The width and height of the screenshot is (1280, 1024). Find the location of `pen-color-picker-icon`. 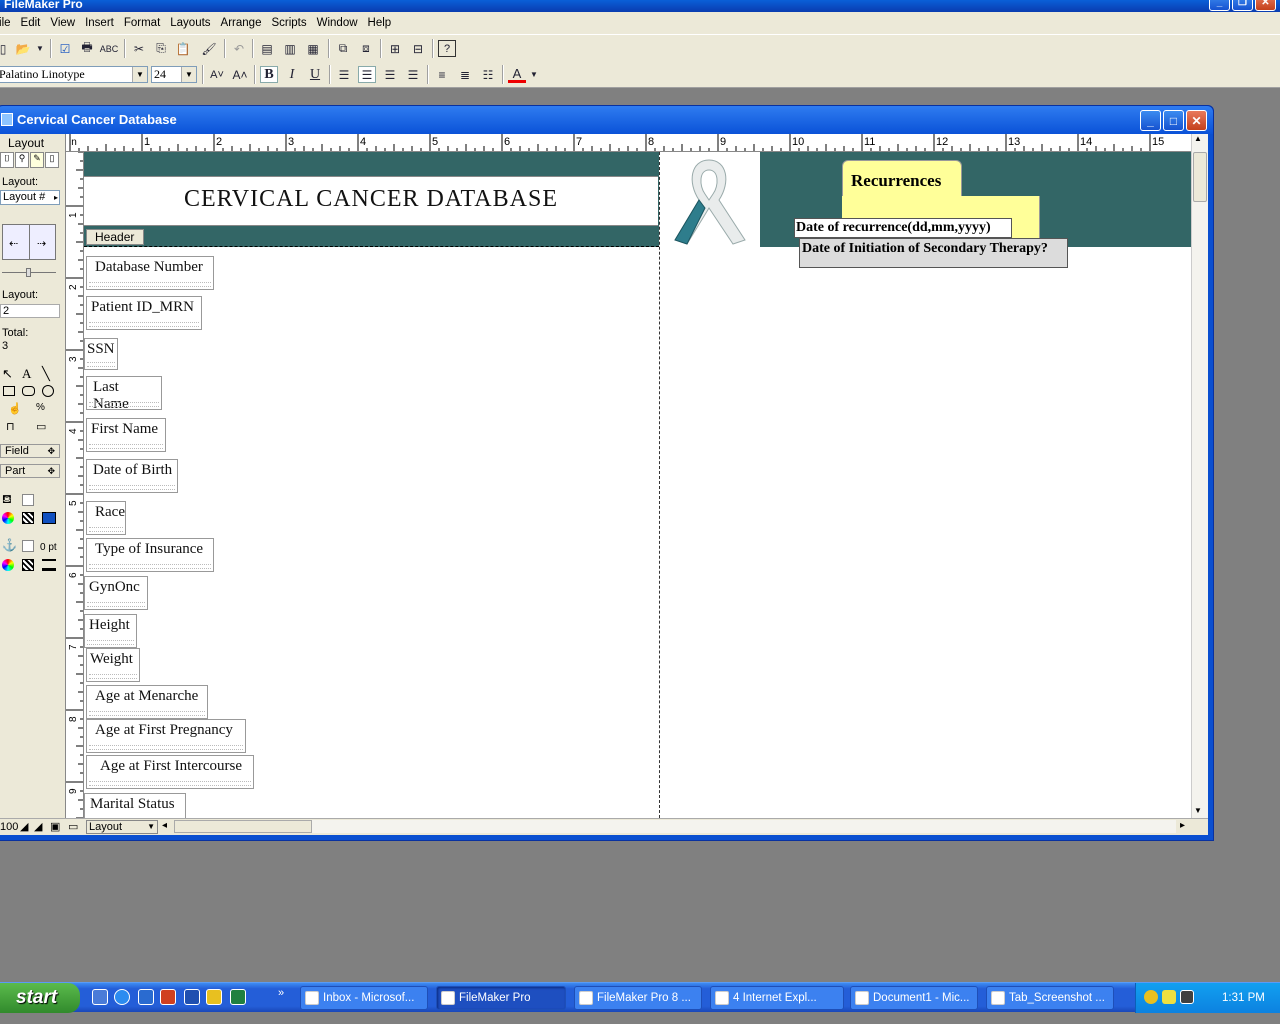

pen-color-picker-icon is located at coordinates (8, 565).